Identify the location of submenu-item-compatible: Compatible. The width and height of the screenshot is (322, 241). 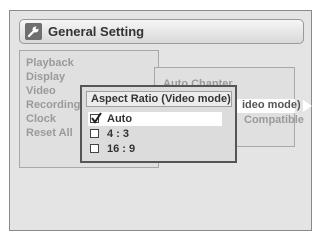
(274, 120).